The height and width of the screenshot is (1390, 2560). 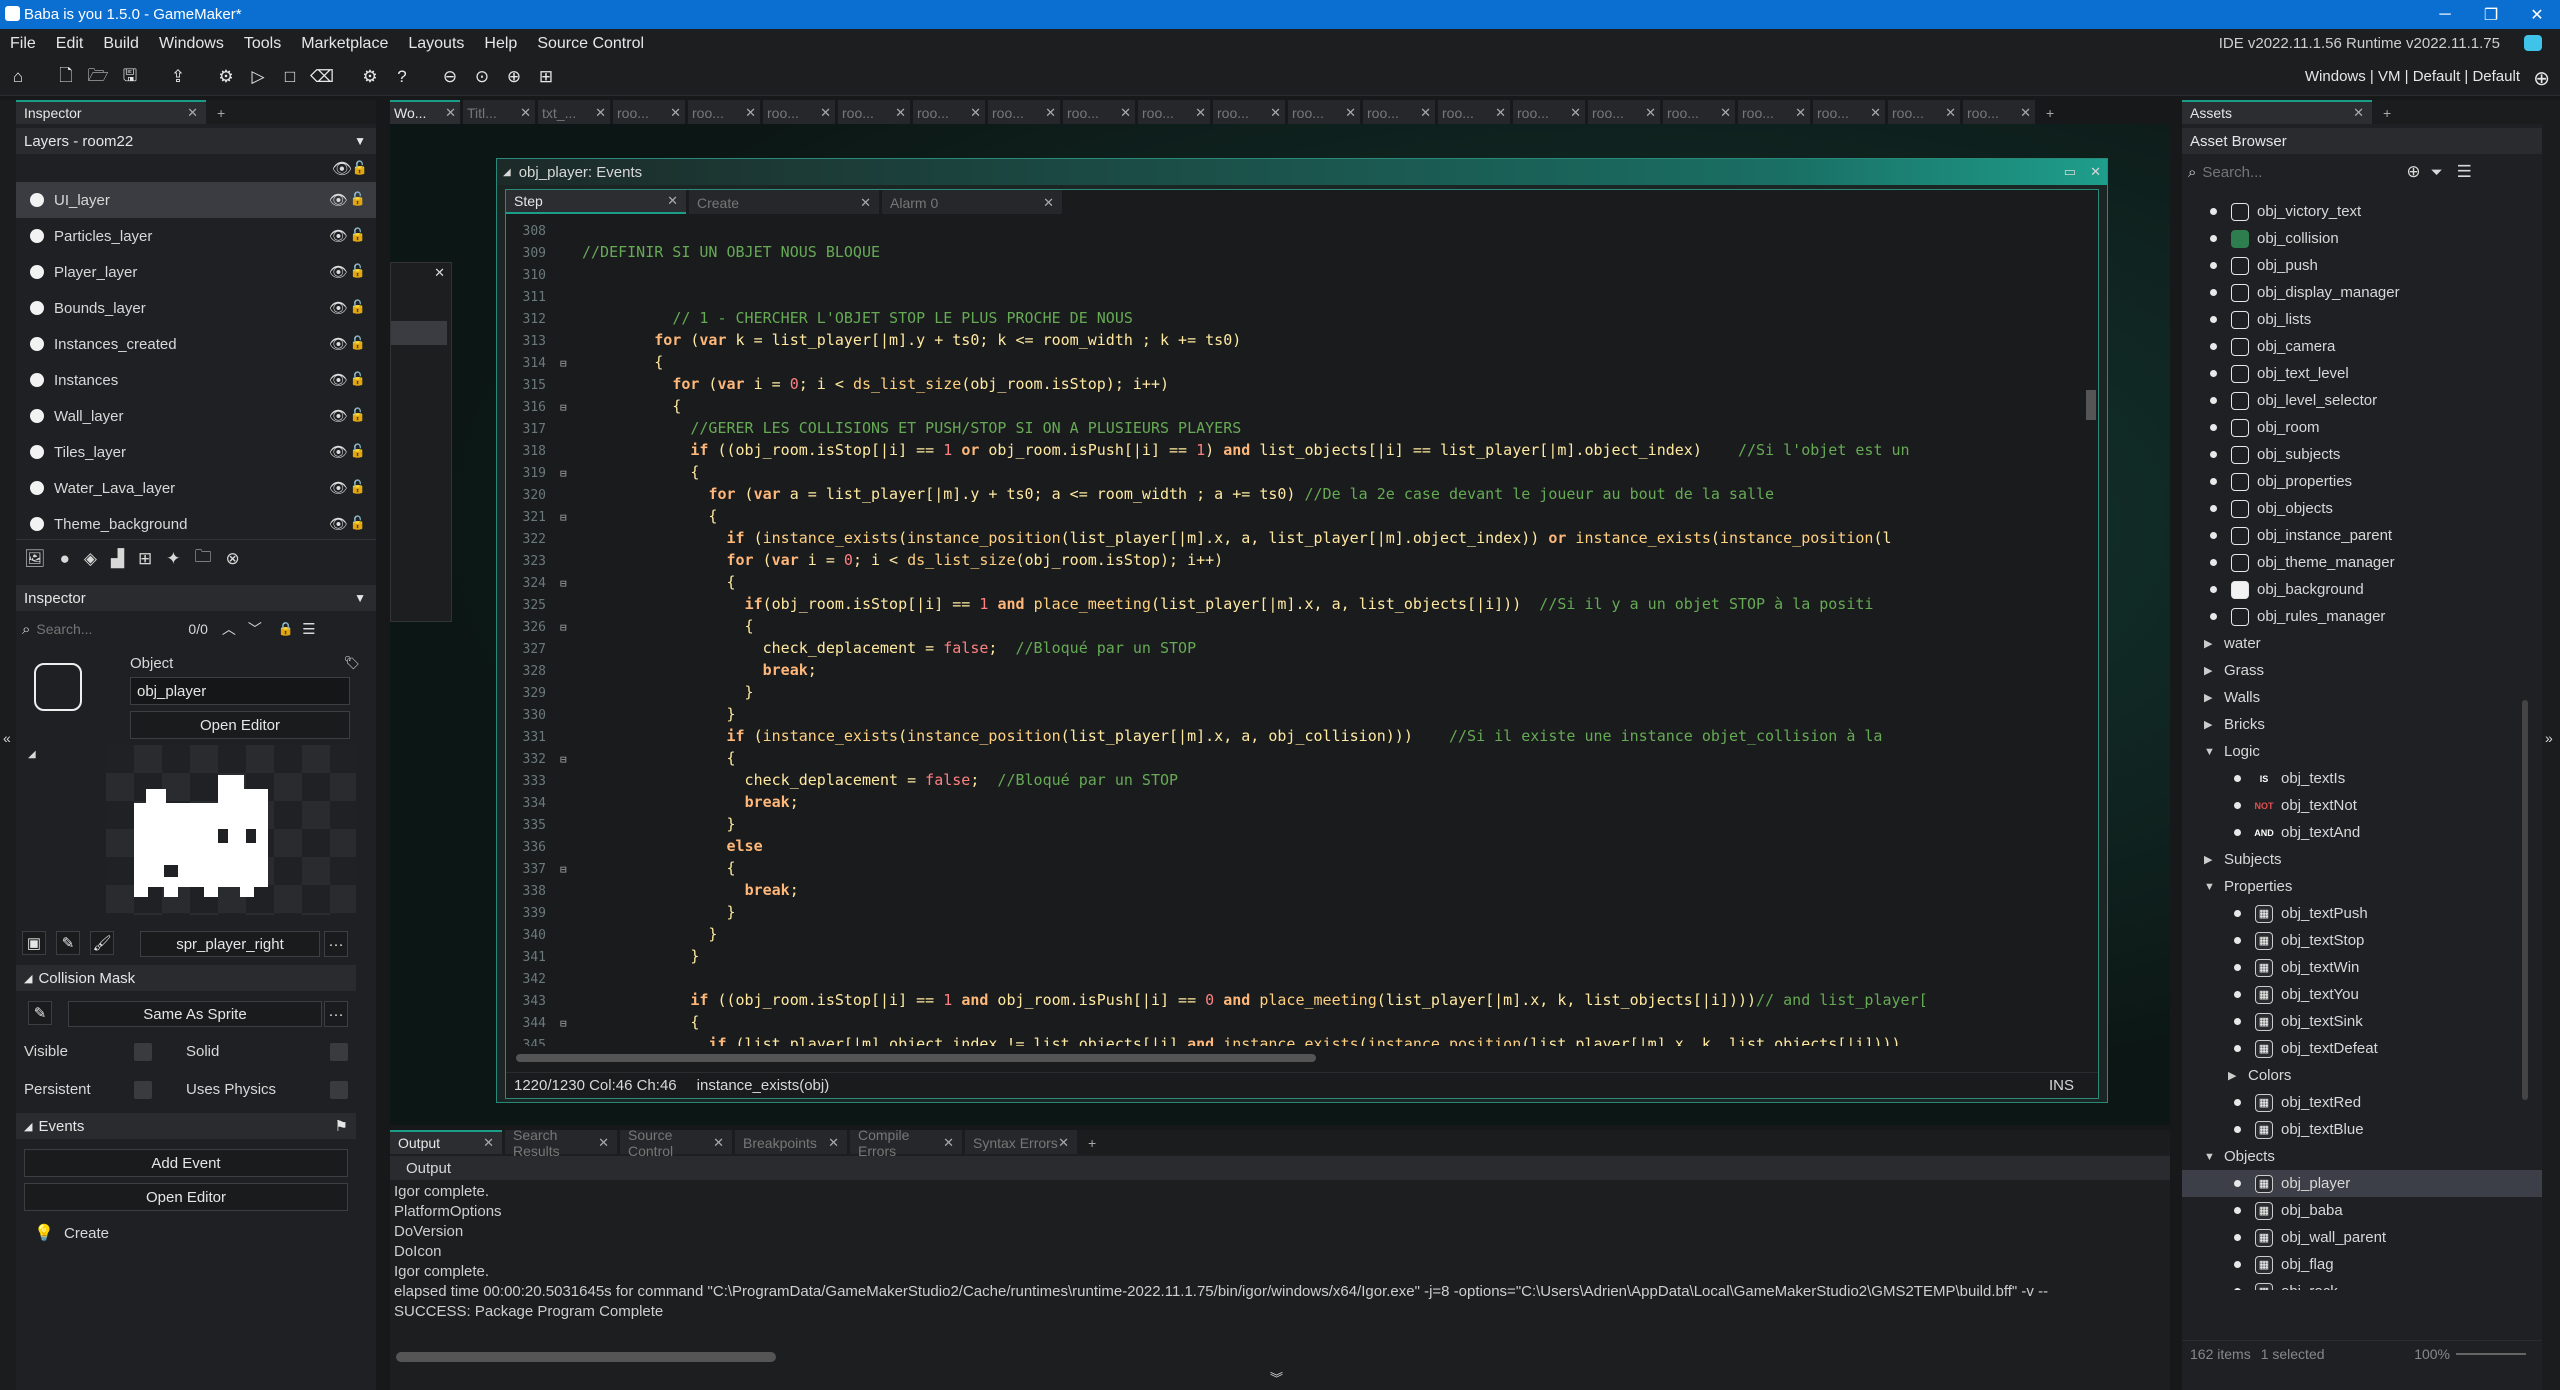 I want to click on chat-icon, so click(x=2533, y=43).